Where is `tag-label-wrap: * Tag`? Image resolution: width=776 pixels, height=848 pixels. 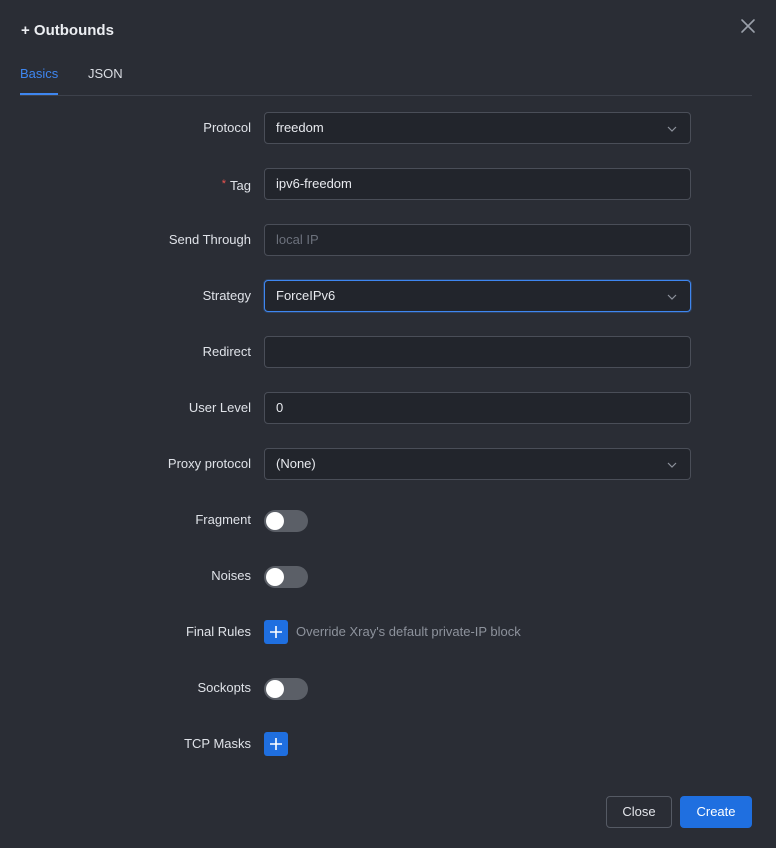 tag-label-wrap: * Tag is located at coordinates (236, 184).